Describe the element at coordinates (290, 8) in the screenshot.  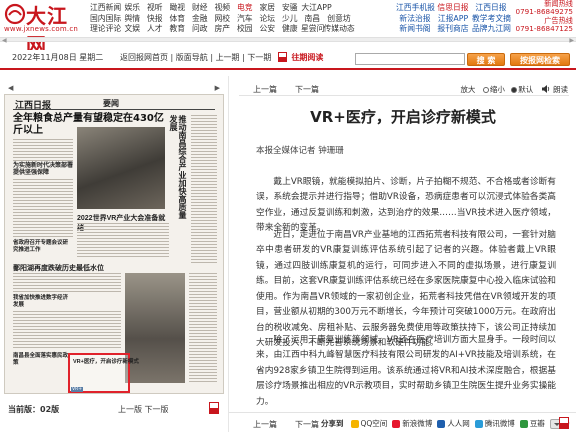
I see `nav-link: 安骚` at that location.